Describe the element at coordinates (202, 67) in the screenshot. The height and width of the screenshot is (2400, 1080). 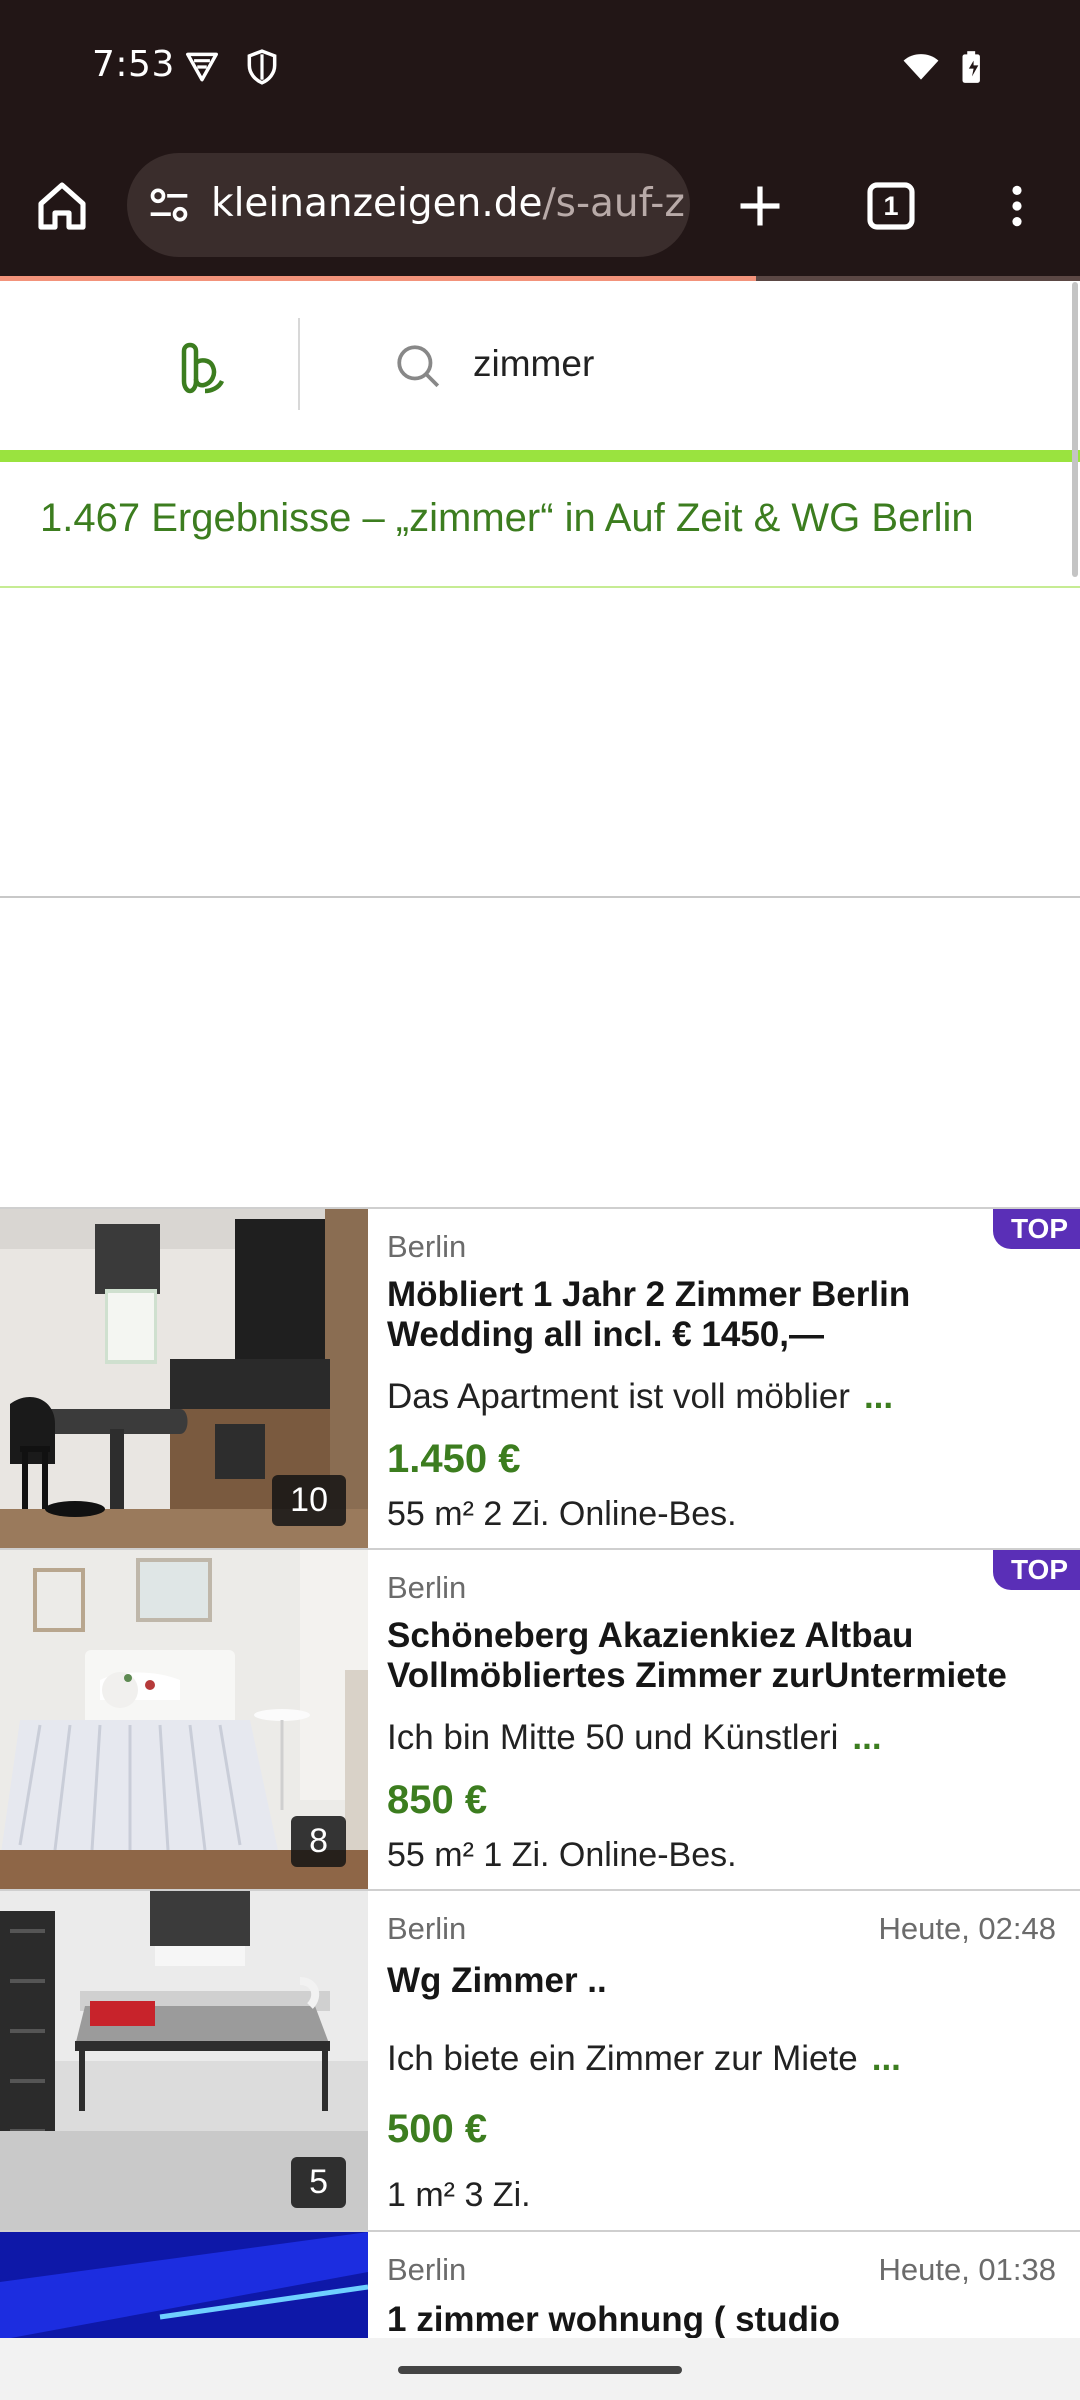
I see `vpn-icon` at that location.